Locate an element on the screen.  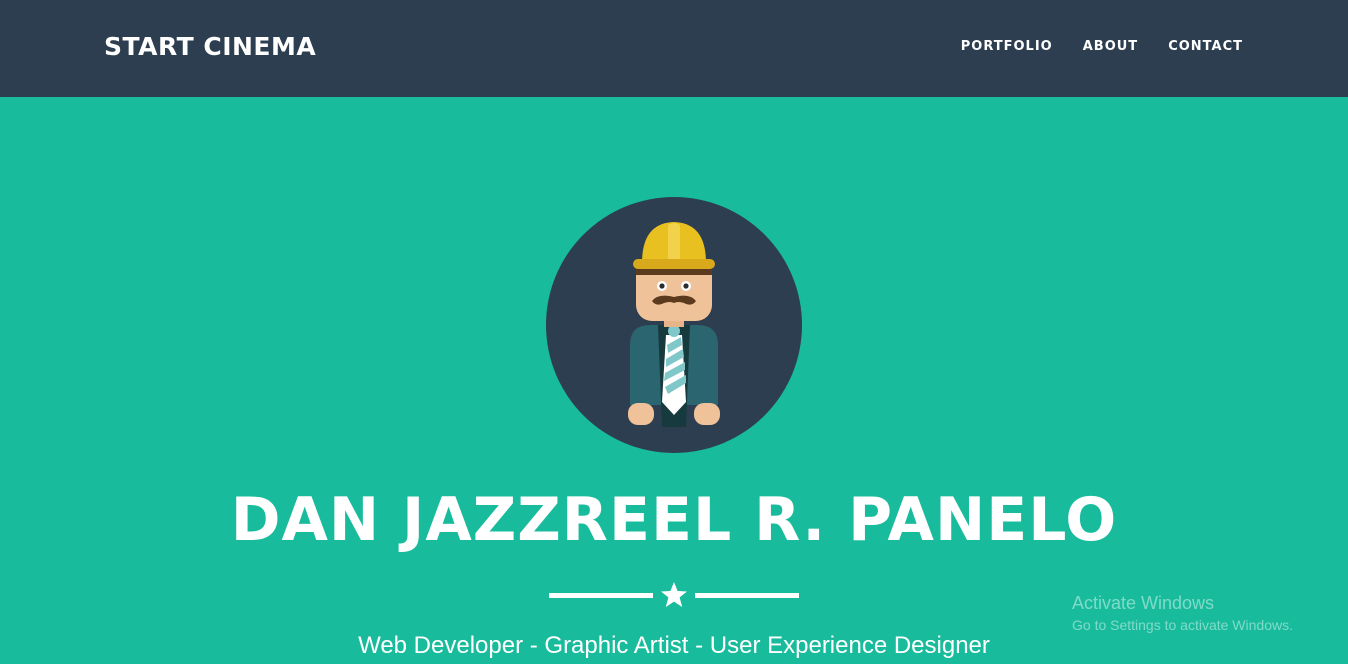
avatar-image is located at coordinates (674, 325).